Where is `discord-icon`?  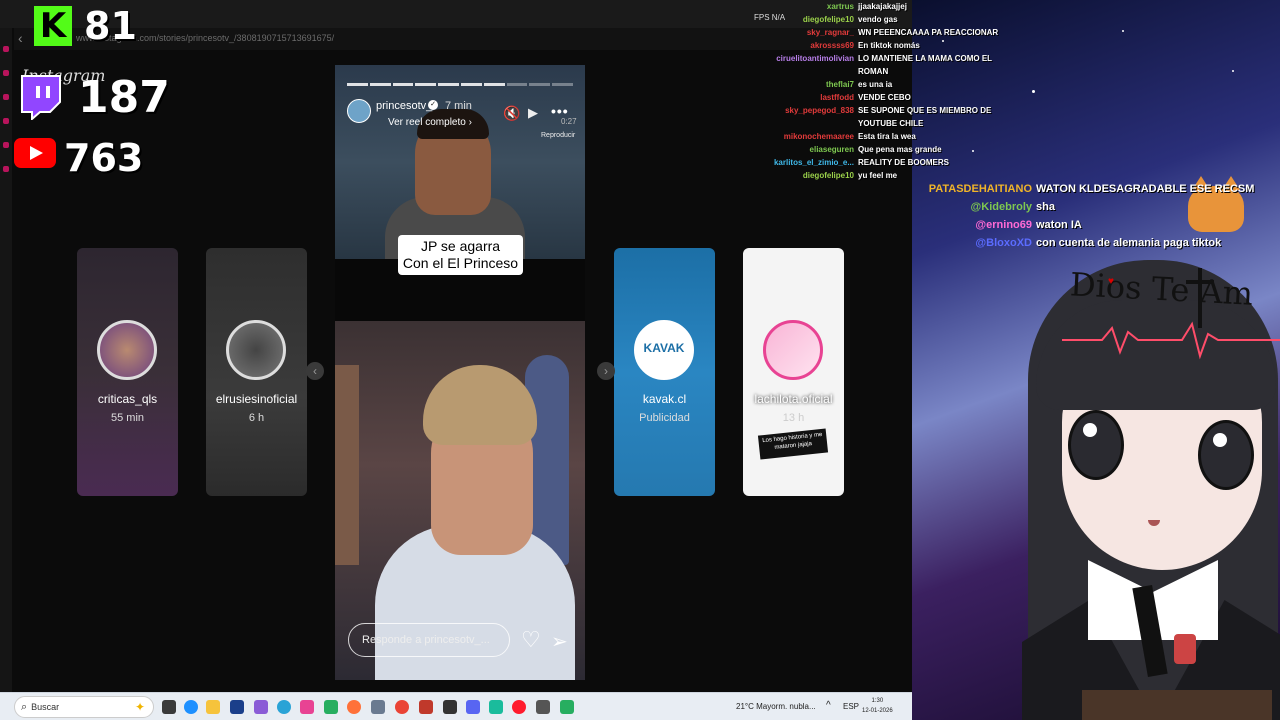 discord-icon is located at coordinates (473, 707).